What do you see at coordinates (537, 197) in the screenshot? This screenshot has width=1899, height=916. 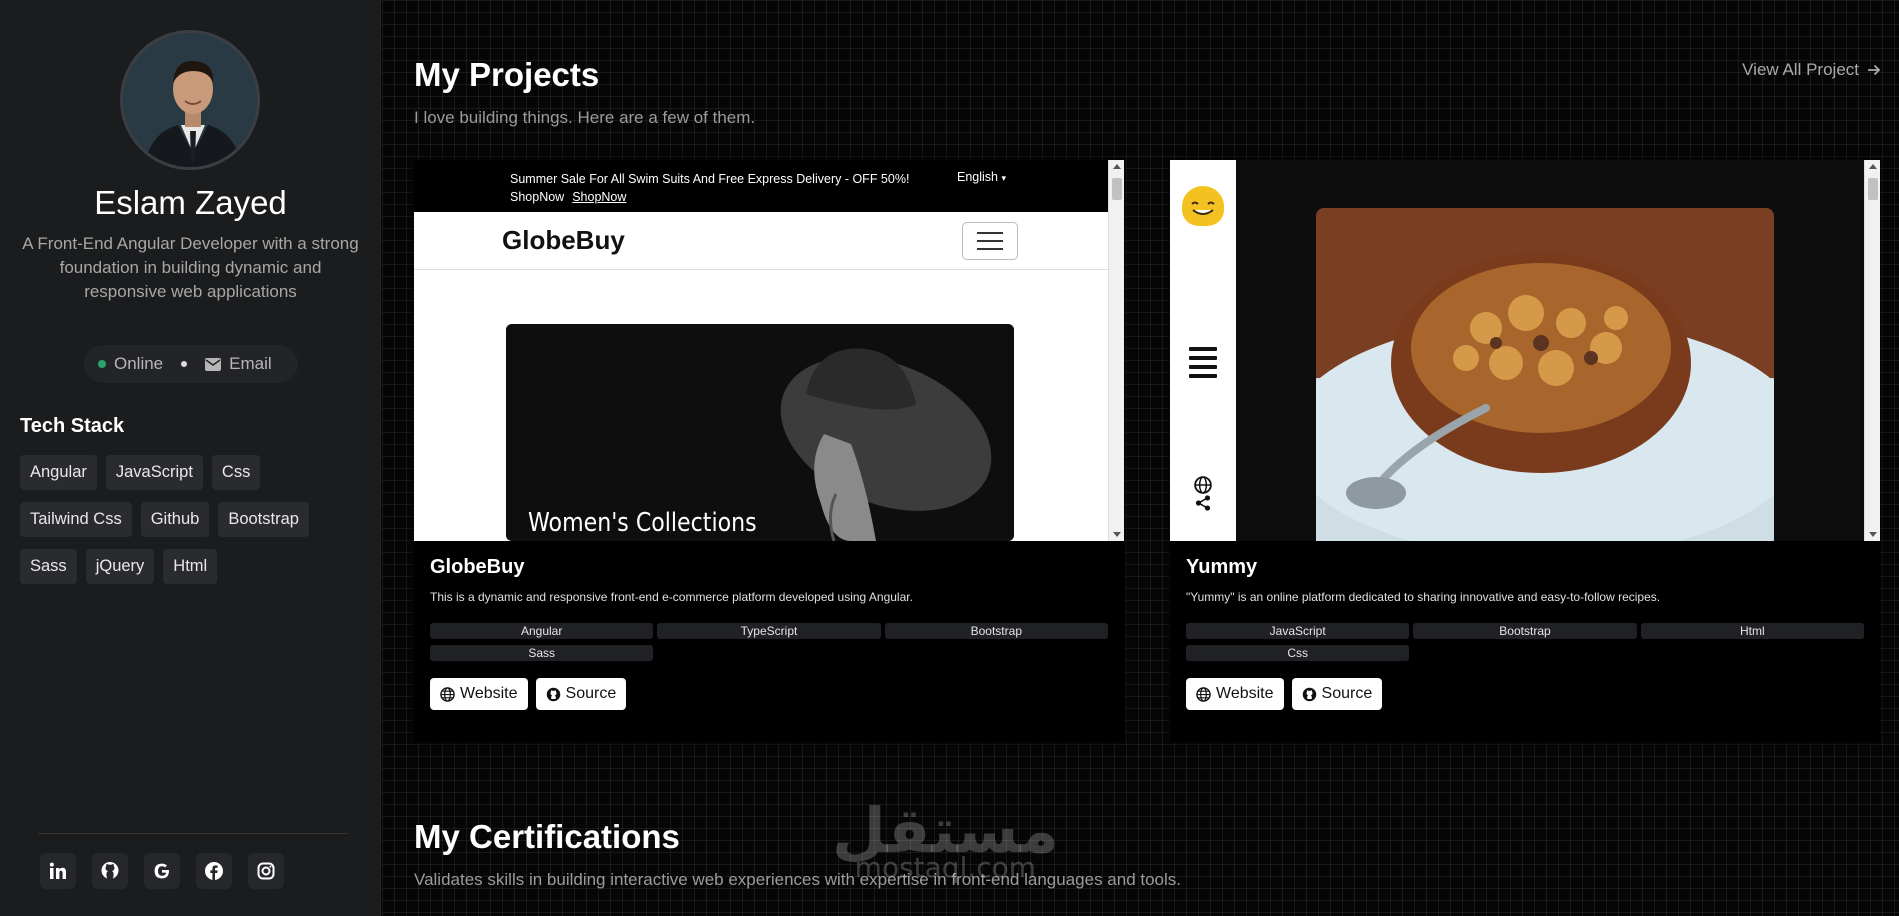 I see `promo-link: ShopNow` at bounding box center [537, 197].